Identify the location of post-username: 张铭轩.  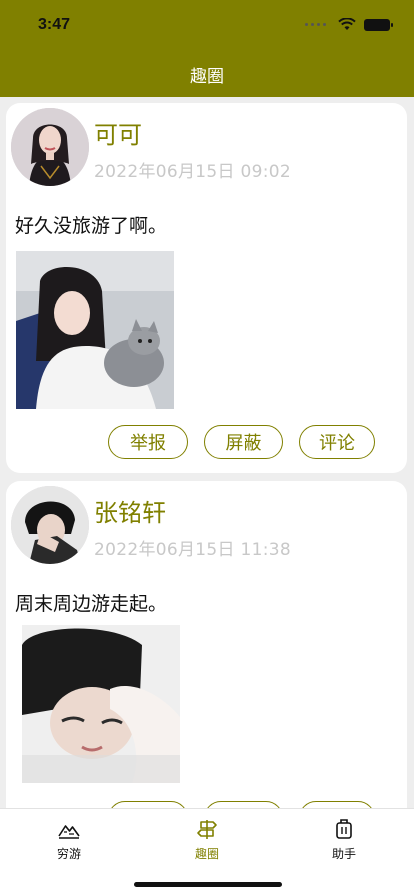
(130, 510).